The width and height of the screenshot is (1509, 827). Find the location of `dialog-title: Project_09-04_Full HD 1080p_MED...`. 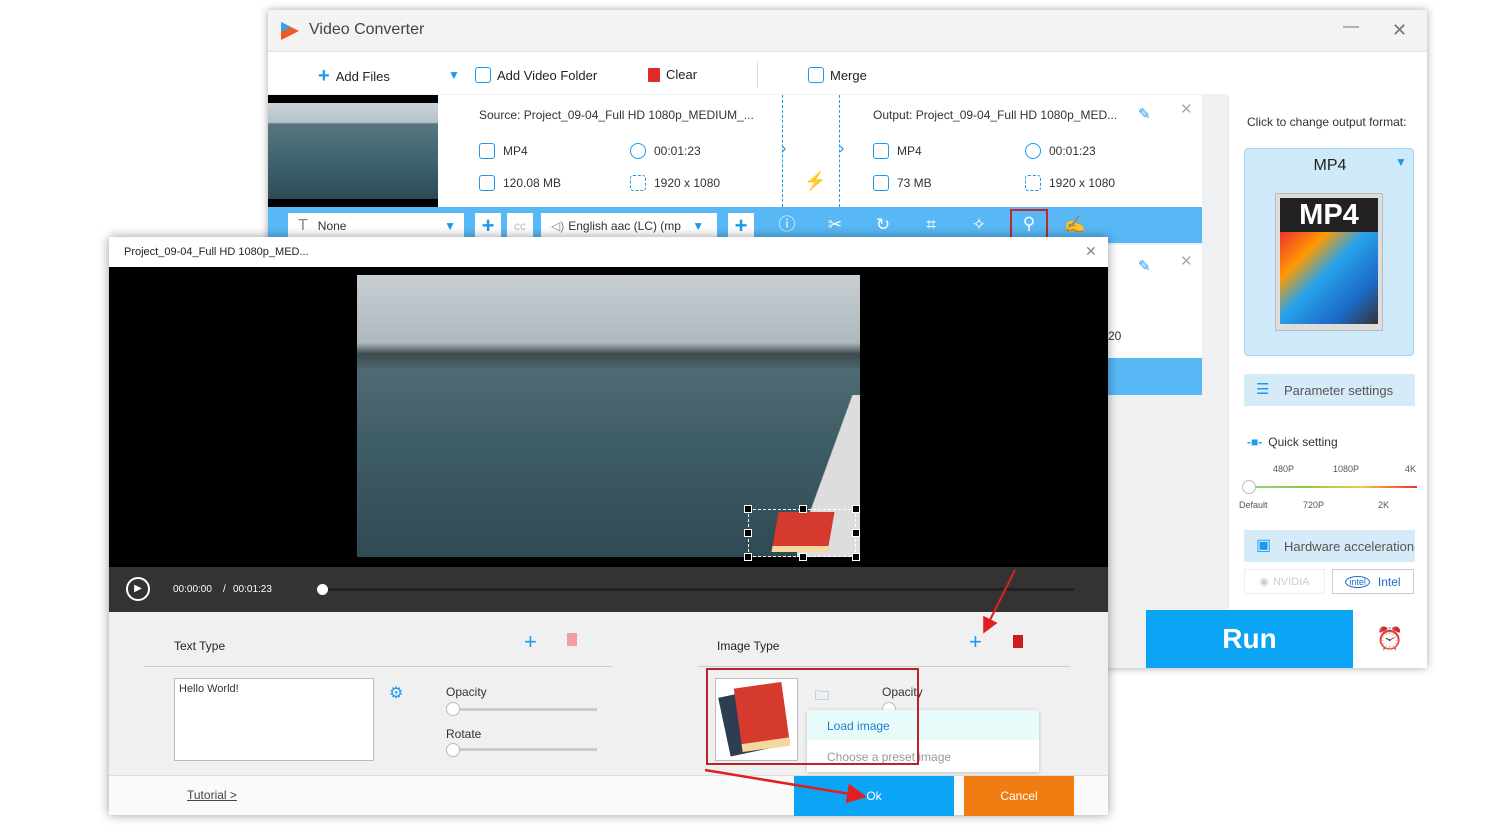

dialog-title: Project_09-04_Full HD 1080p_MED... is located at coordinates (216, 252).